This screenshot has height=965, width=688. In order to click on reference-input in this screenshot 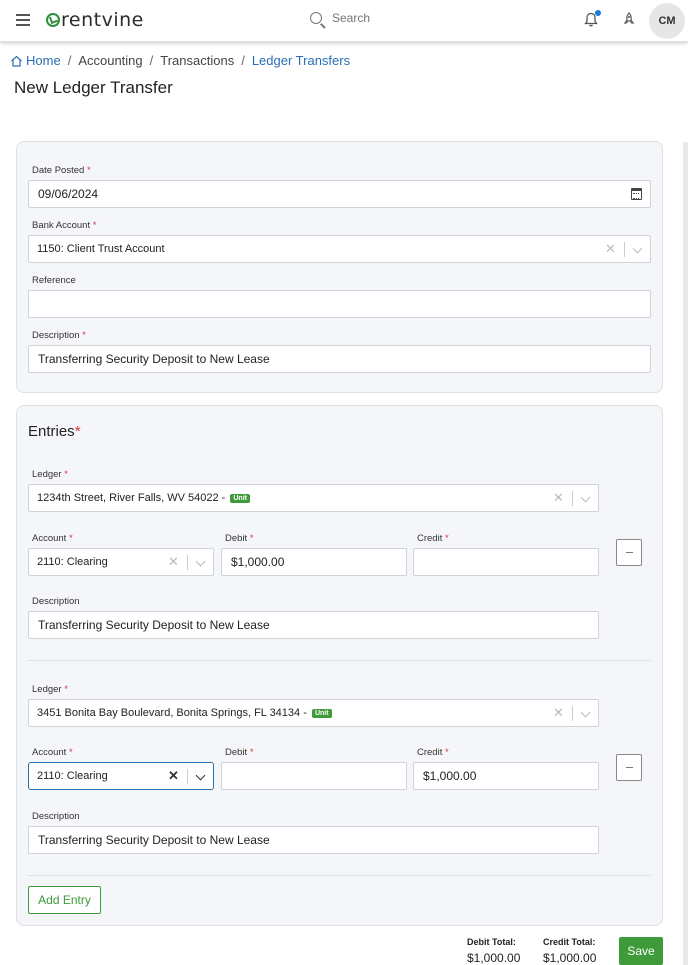, I will do `click(339, 304)`.